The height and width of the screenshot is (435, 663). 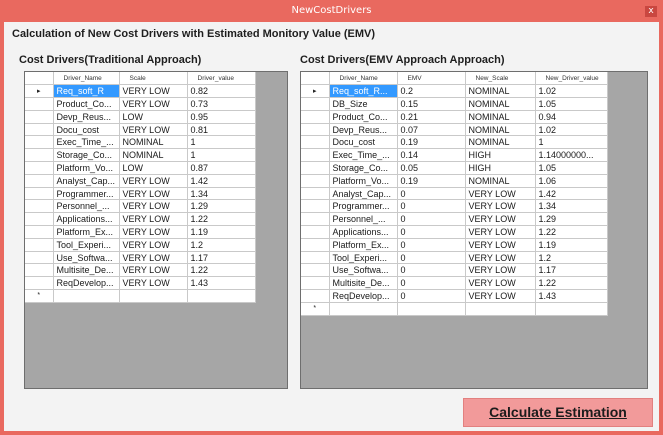 What do you see at coordinates (431, 117) in the screenshot?
I see `table-cell: 0.21` at bounding box center [431, 117].